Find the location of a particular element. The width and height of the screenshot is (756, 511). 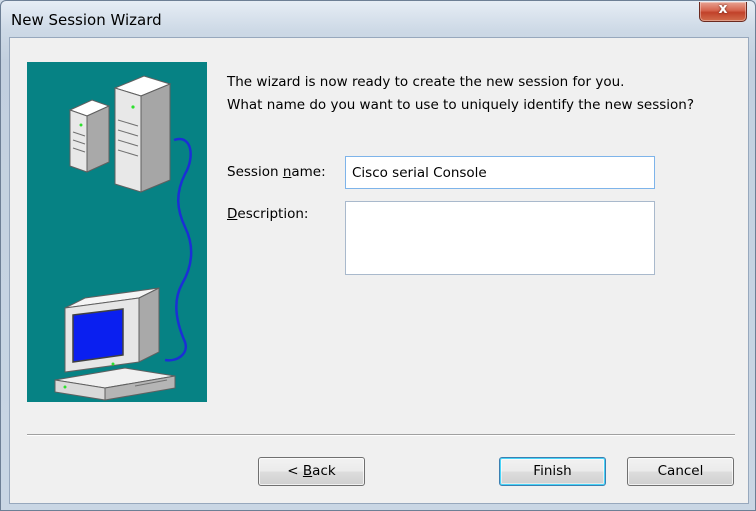

session-name-label: Session name: is located at coordinates (276, 172).